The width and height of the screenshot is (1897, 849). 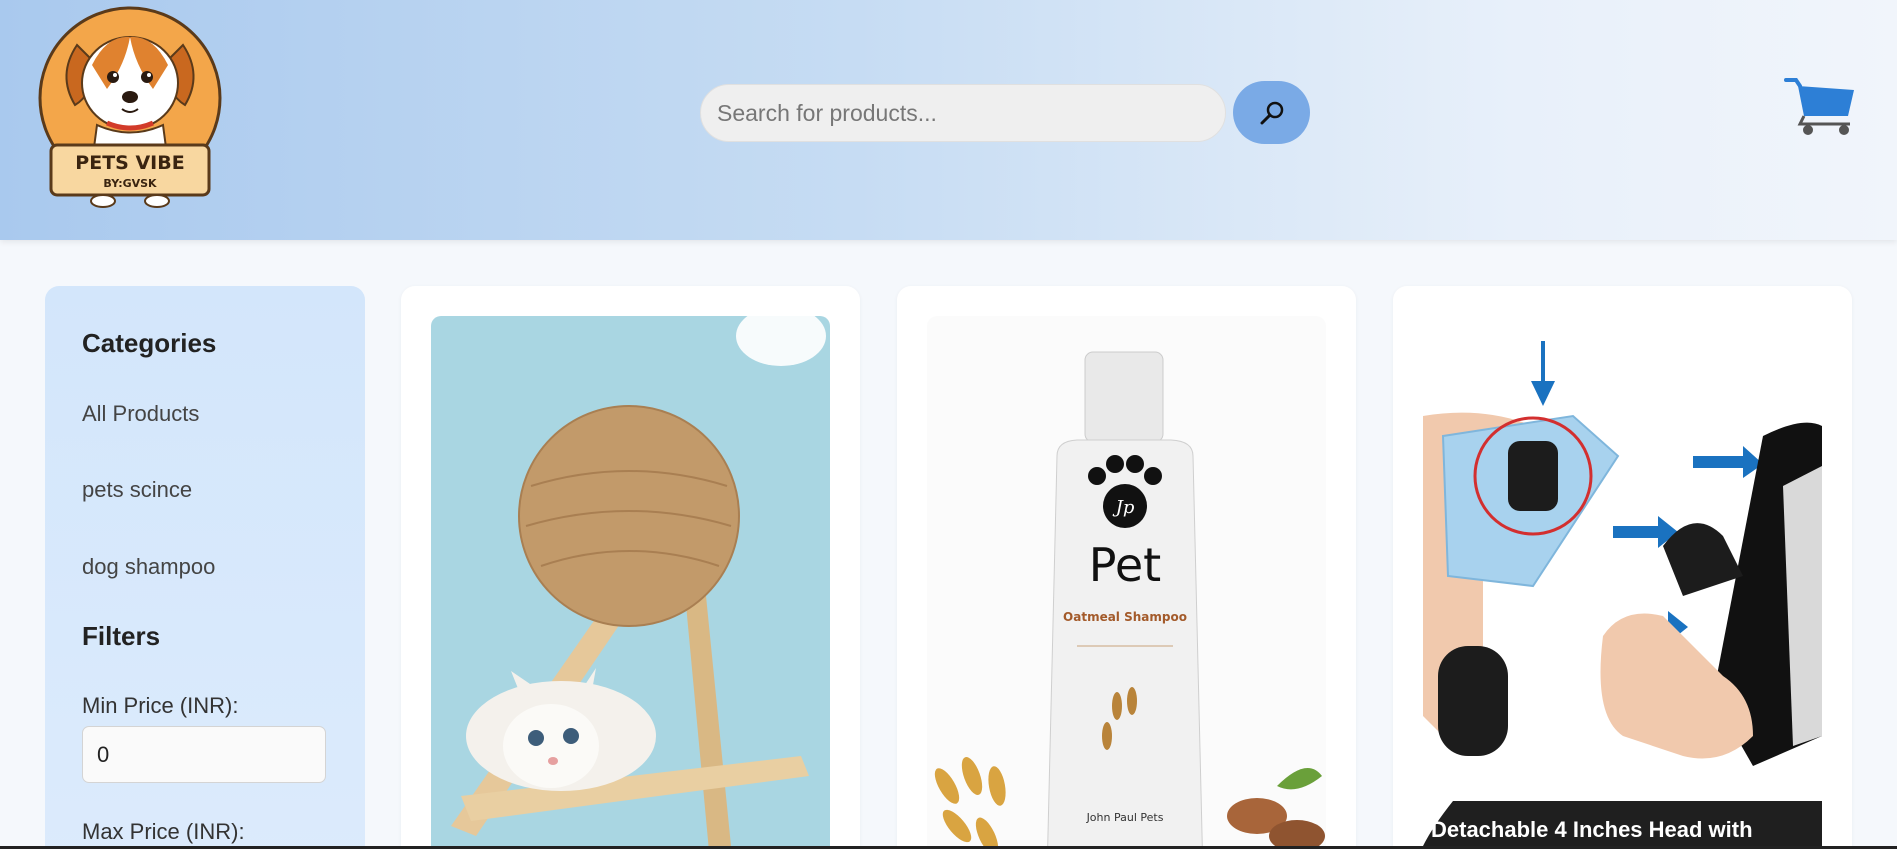 I want to click on product-image-grooming-tool, so click(x=1622, y=582).